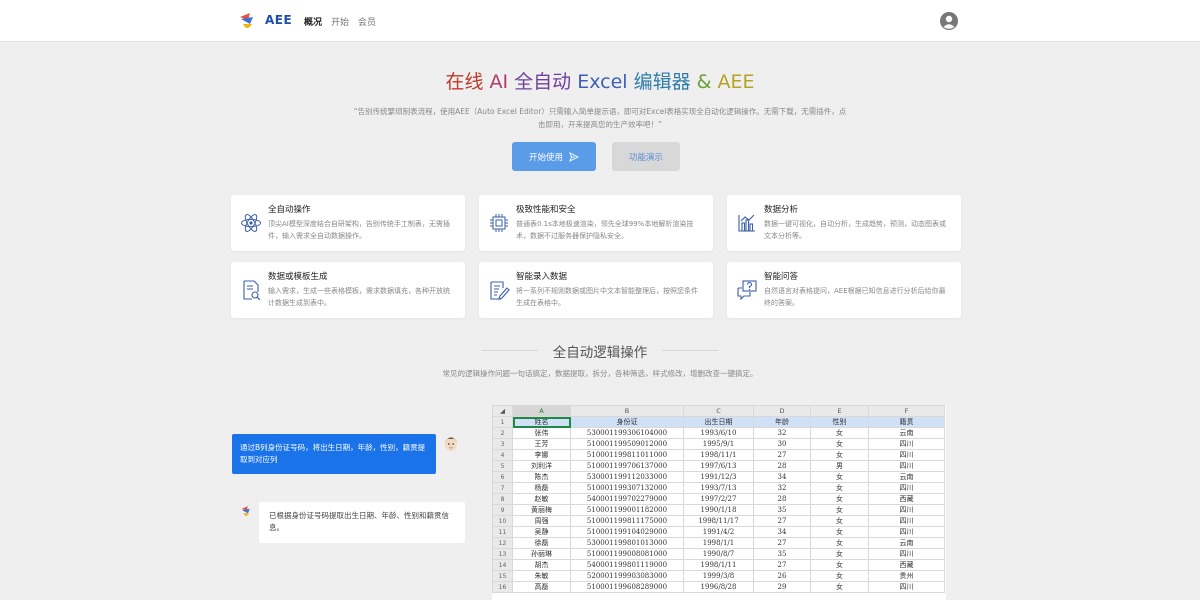 The height and width of the screenshot is (600, 1200). I want to click on table-cell: 1993/6/10, so click(718, 433).